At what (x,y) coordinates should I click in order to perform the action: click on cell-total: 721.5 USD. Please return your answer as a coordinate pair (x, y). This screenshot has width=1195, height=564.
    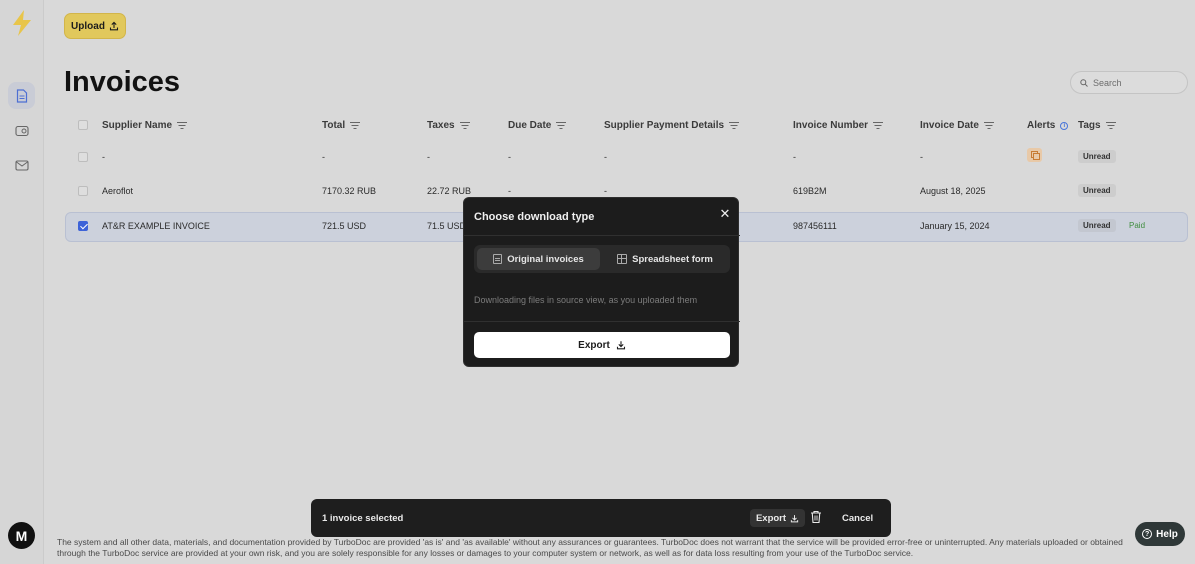
    Looking at the image, I should click on (344, 226).